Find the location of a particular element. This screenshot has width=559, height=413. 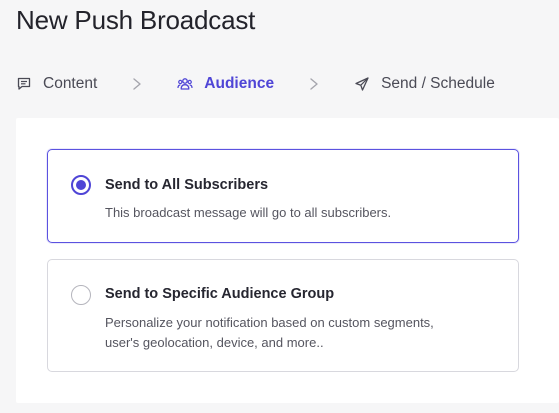

radio-all-subscribers is located at coordinates (81, 185).